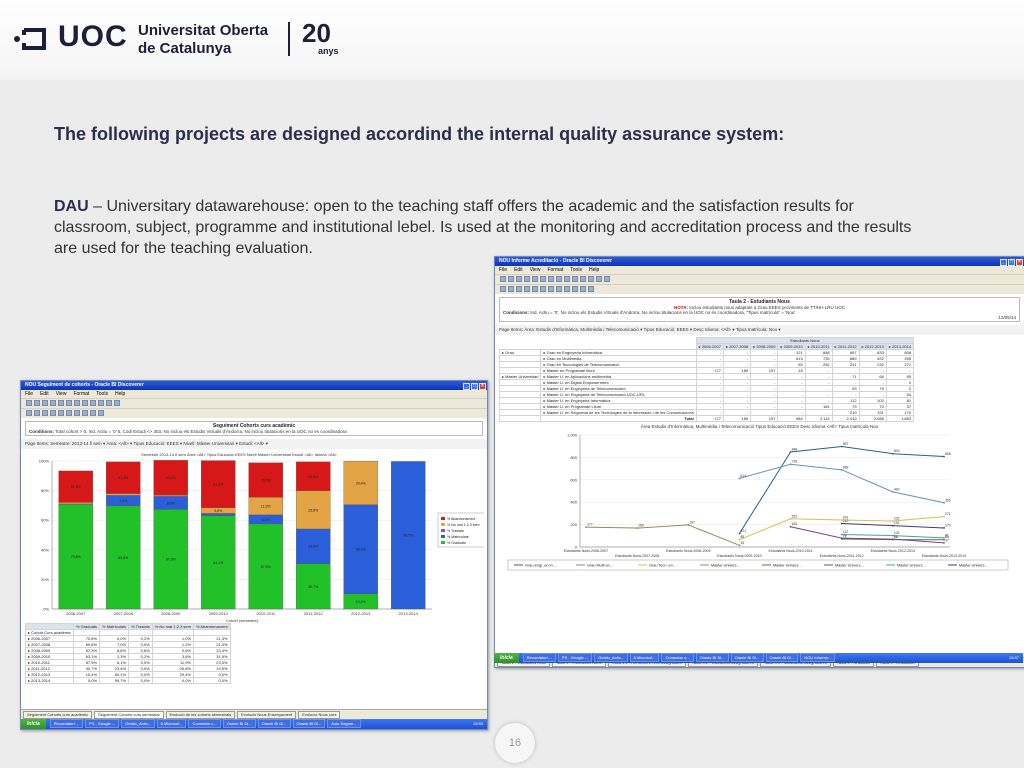 Image resolution: width=1024 pixels, height=768 pixels. I want to click on worksheet-tab: Evolució Nous Ensenyament, so click(267, 715).